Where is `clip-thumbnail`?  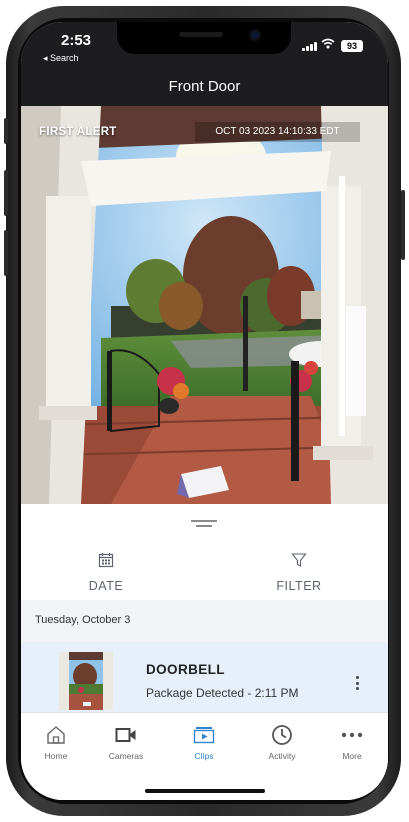 clip-thumbnail is located at coordinates (86, 681).